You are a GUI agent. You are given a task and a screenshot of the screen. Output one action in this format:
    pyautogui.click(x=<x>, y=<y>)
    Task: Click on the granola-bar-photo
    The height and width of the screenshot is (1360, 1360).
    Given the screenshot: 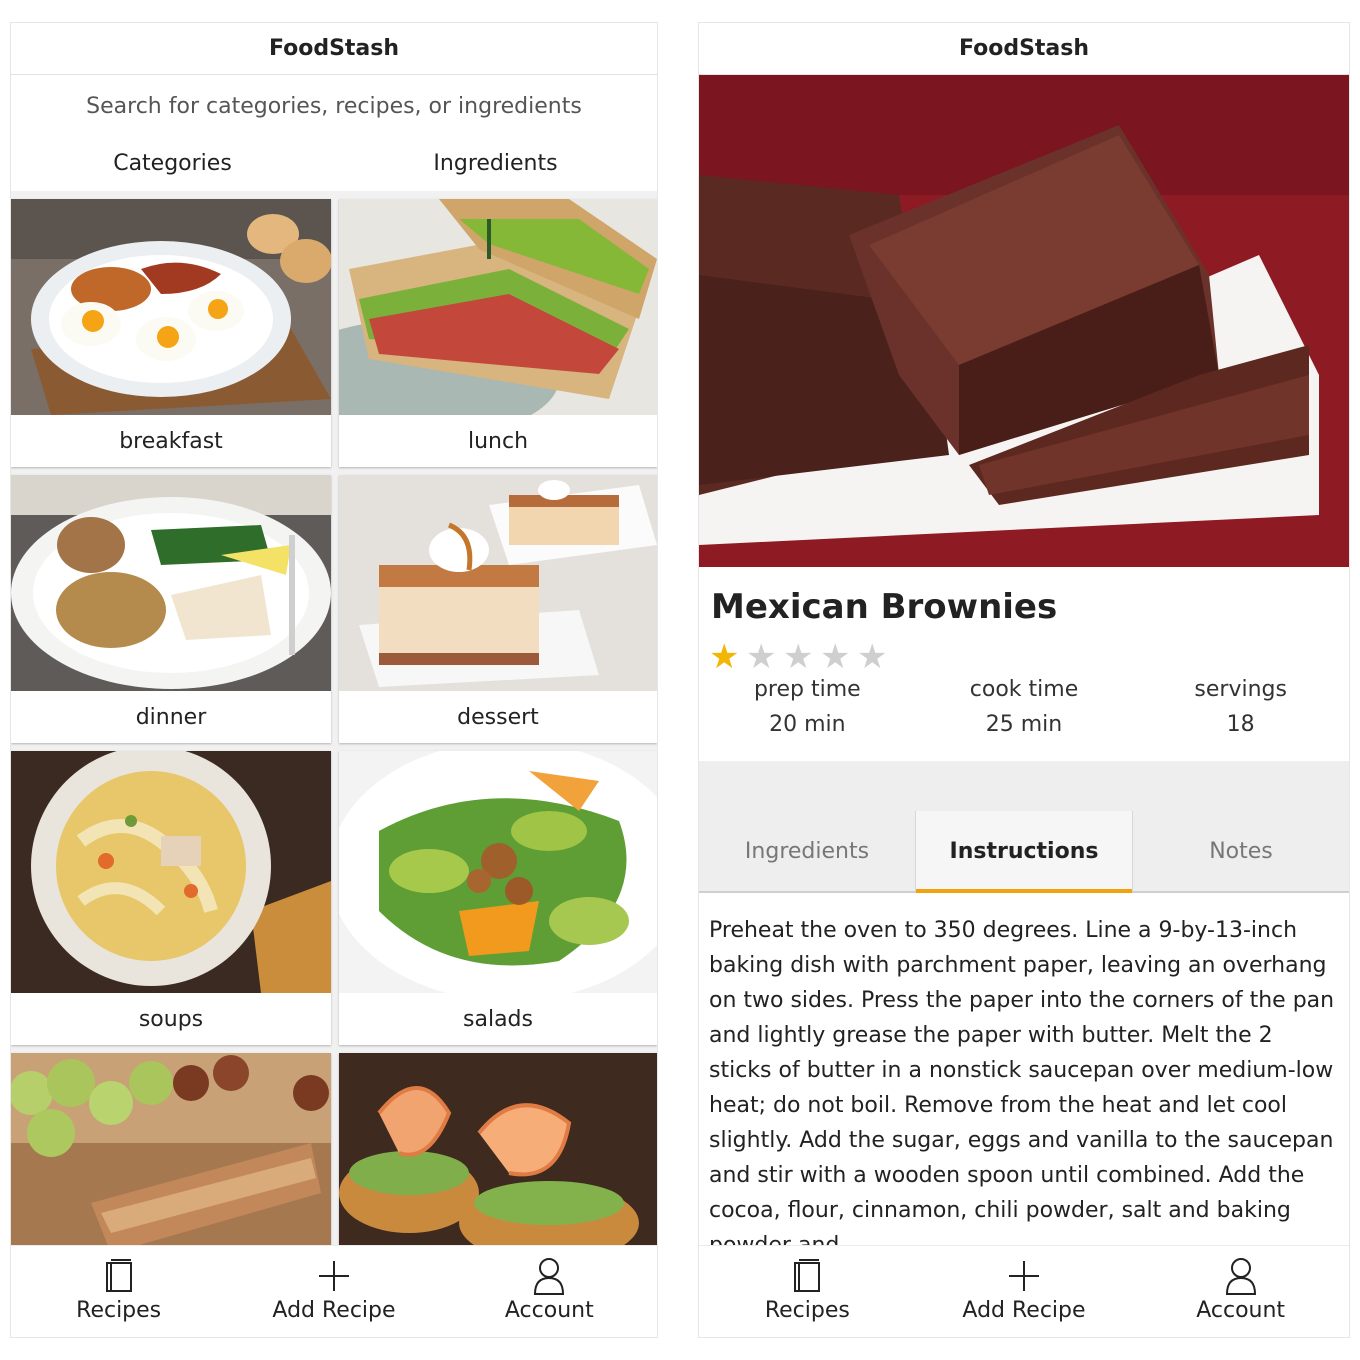 What is the action you would take?
    pyautogui.click(x=171, y=1150)
    